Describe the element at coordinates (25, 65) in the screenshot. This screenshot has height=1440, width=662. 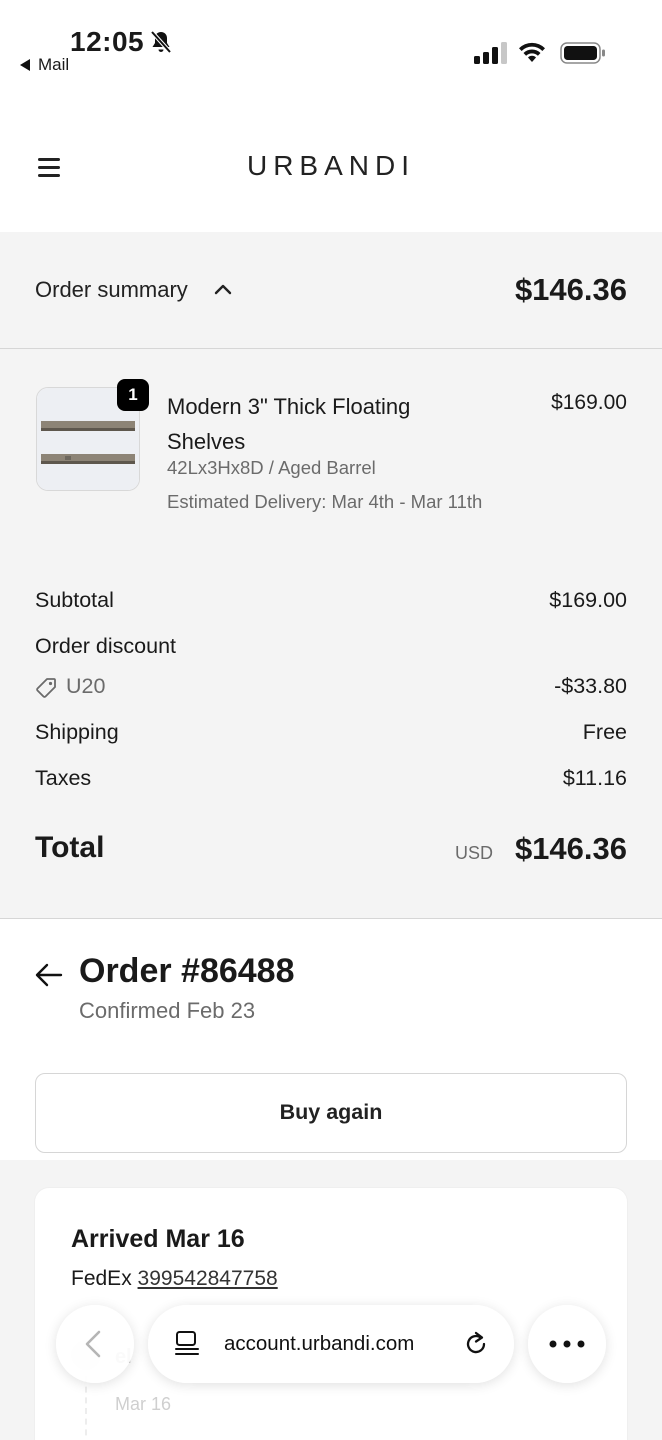
I see `back-triangle-icon` at that location.